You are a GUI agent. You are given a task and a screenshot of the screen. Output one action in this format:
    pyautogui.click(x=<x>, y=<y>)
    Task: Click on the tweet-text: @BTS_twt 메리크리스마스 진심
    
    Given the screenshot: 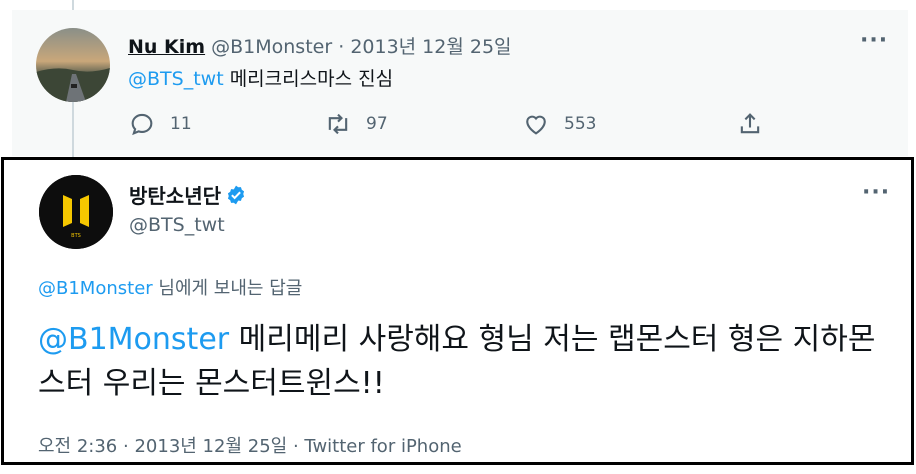 What is the action you would take?
    pyautogui.click(x=260, y=77)
    